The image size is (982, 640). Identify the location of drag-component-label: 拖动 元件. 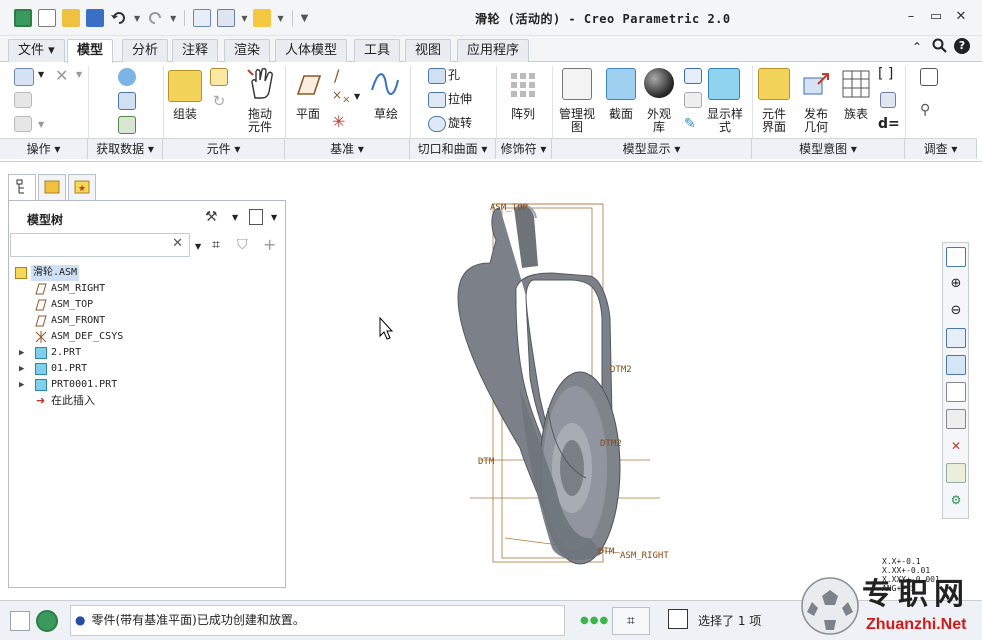
(260, 121).